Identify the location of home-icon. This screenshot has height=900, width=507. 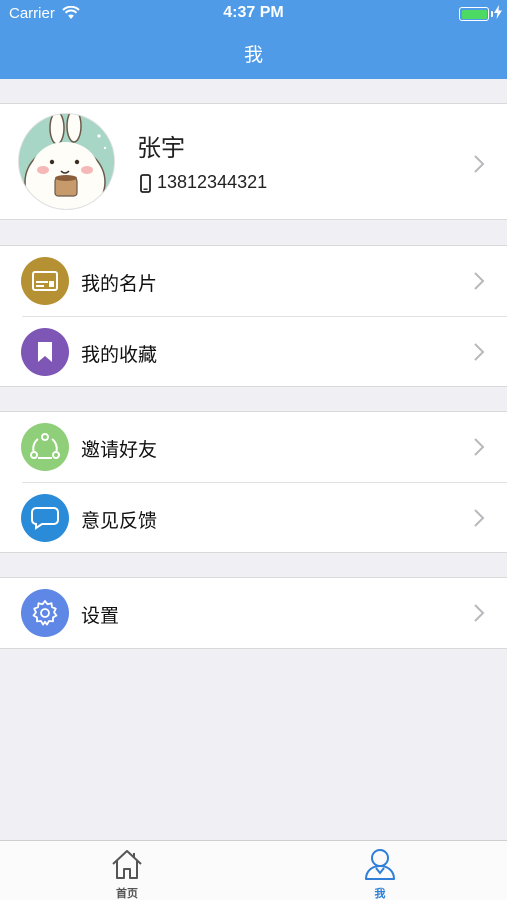
(127, 864).